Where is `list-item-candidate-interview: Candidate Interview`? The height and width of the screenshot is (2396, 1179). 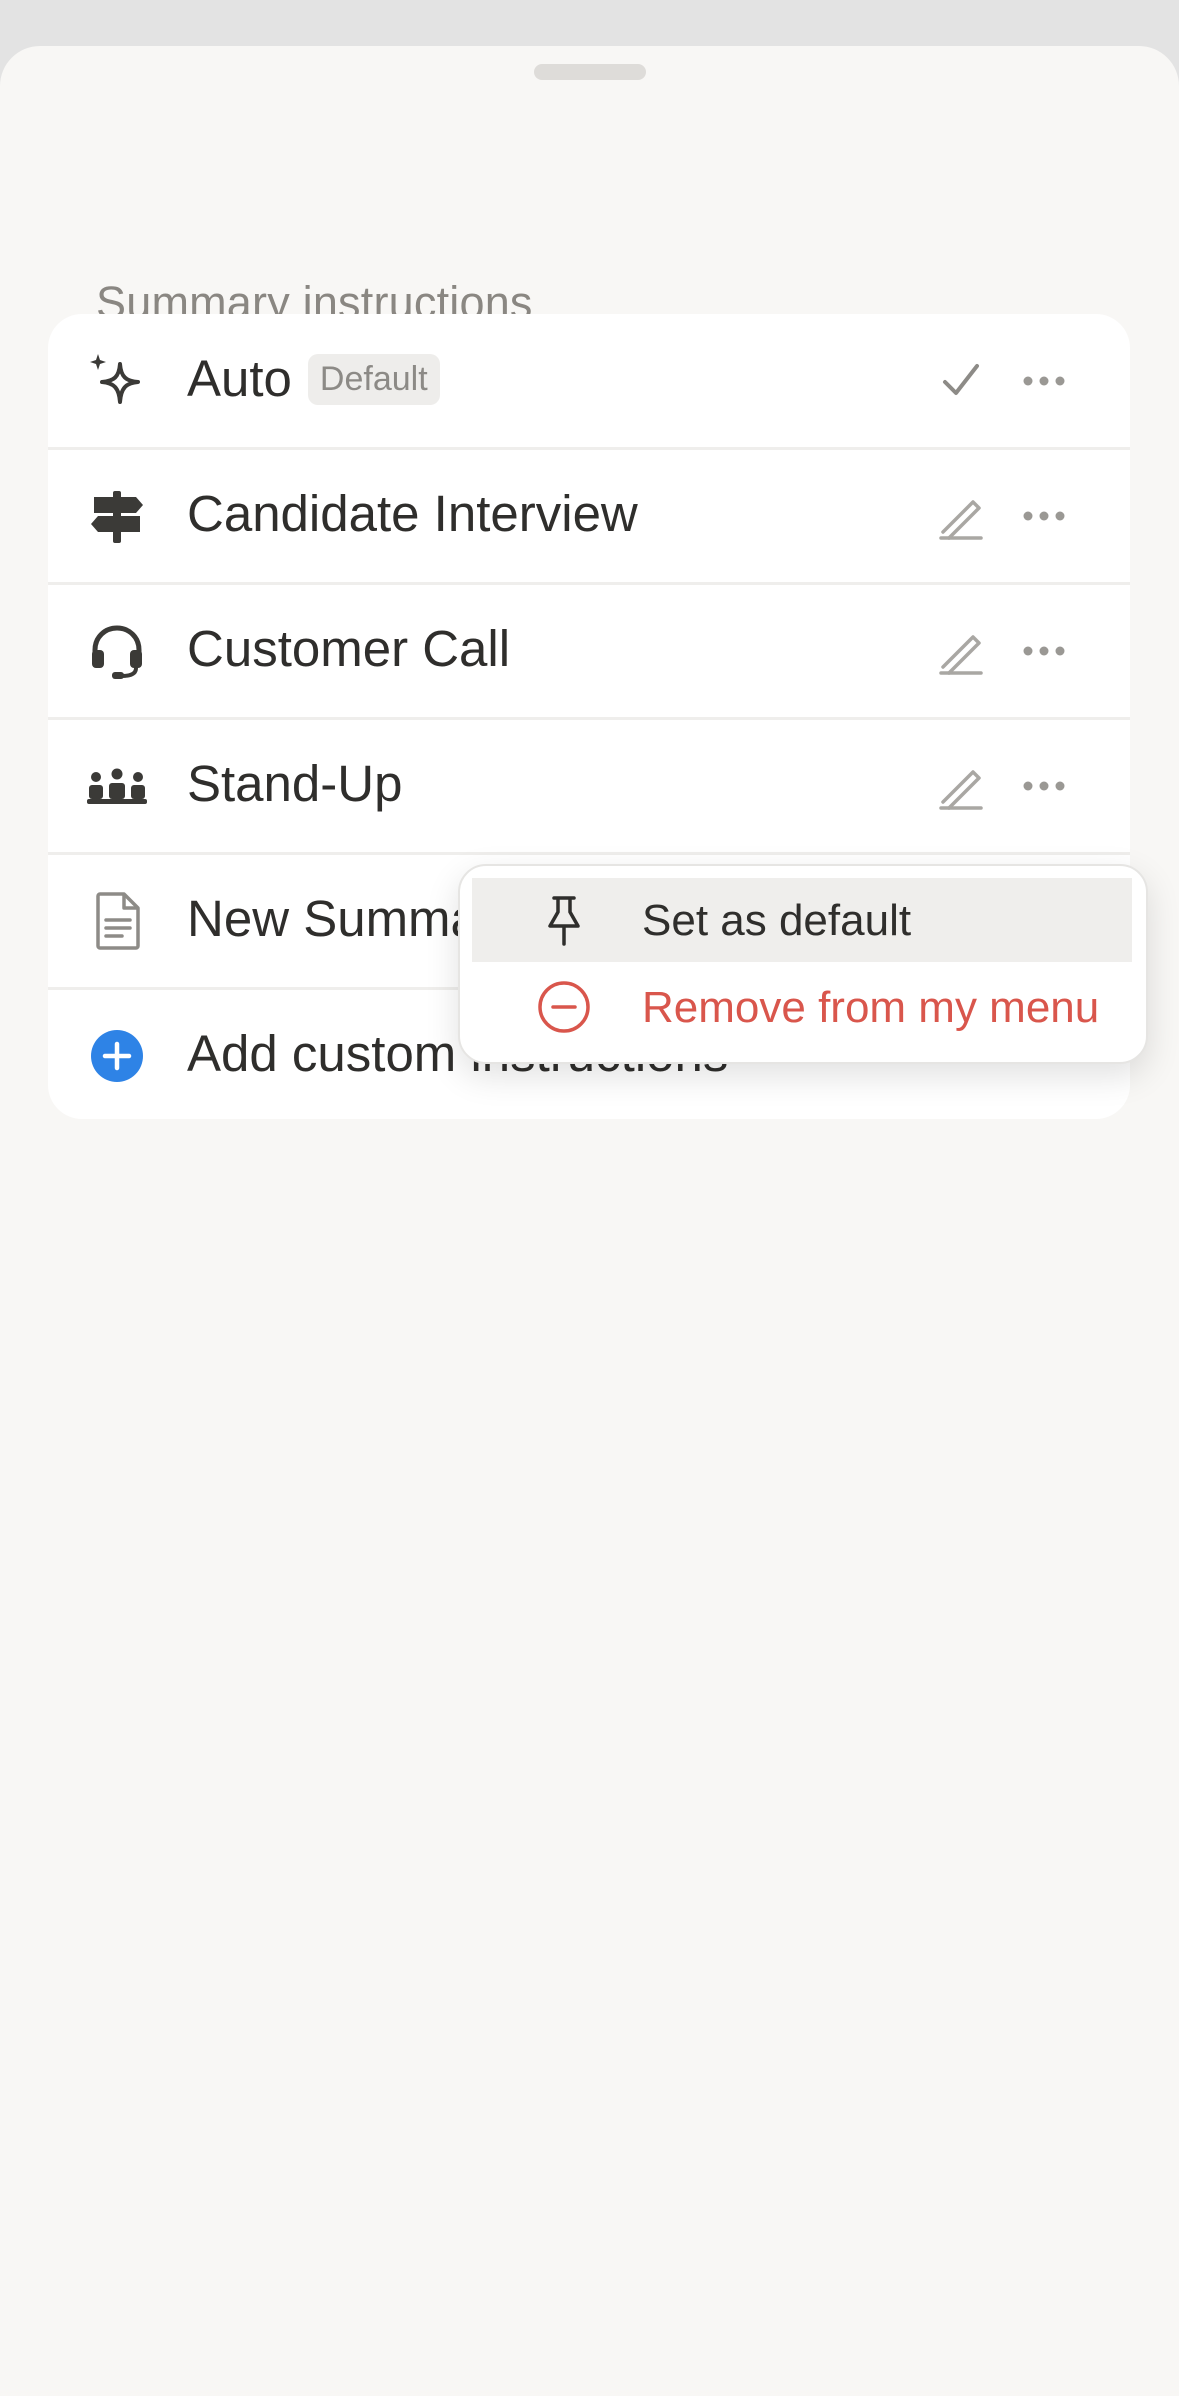
list-item-candidate-interview: Candidate Interview is located at coordinates (589, 517).